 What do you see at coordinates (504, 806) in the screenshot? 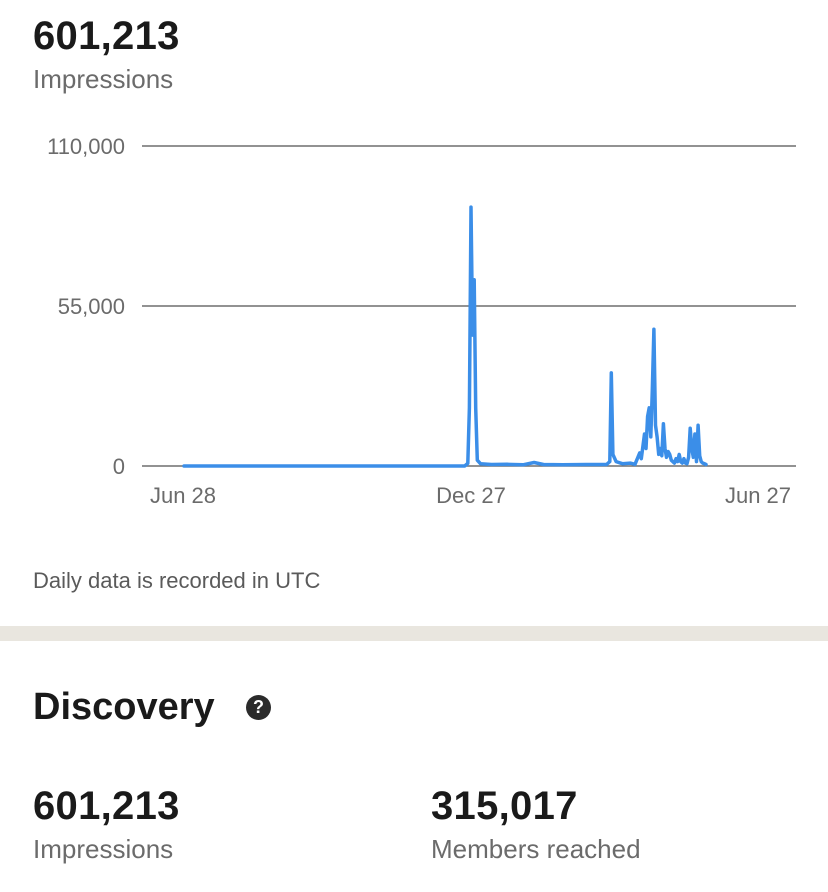
I see `members-reached-value: 315,017` at bounding box center [504, 806].